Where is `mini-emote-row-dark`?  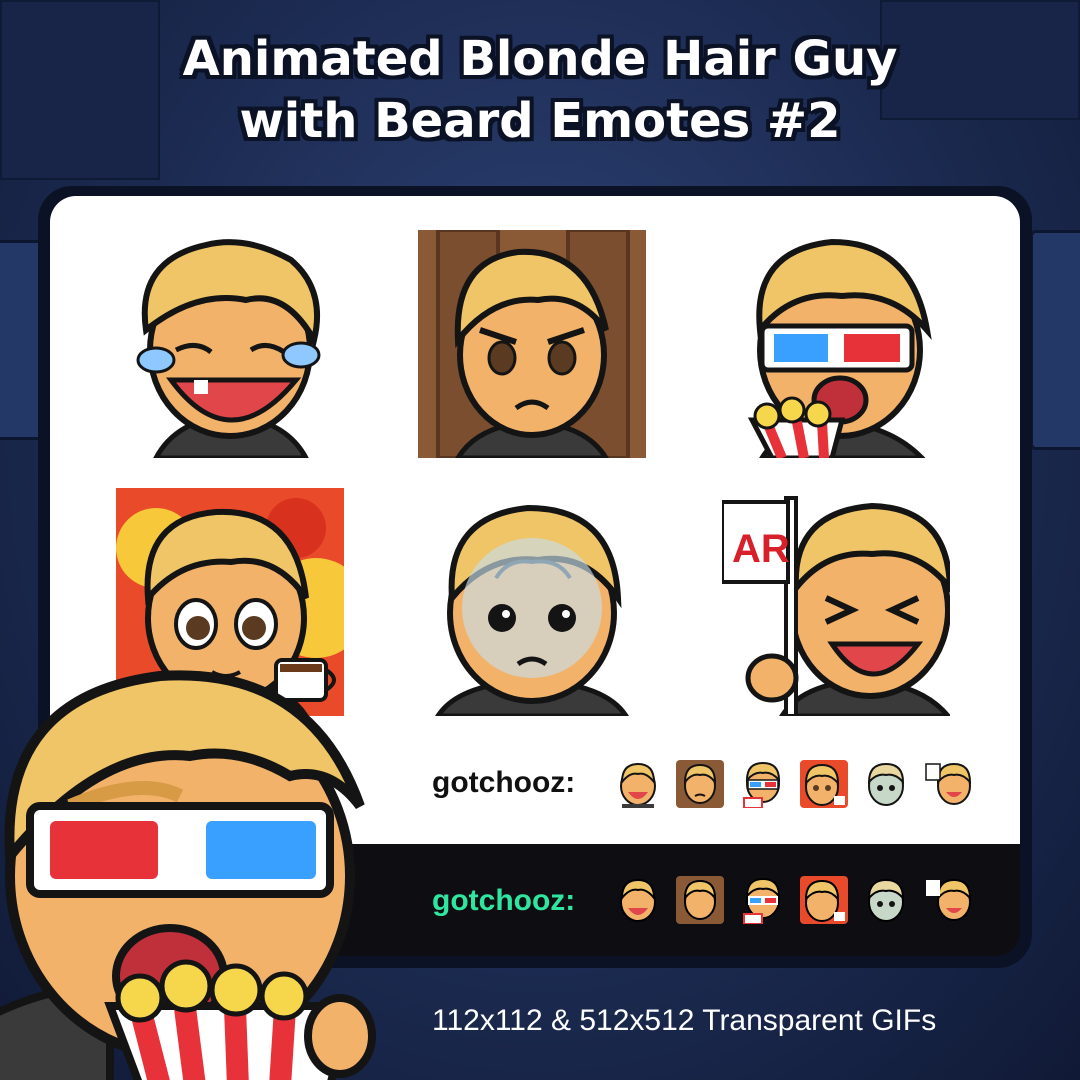
mini-emote-row-dark is located at coordinates (793, 900).